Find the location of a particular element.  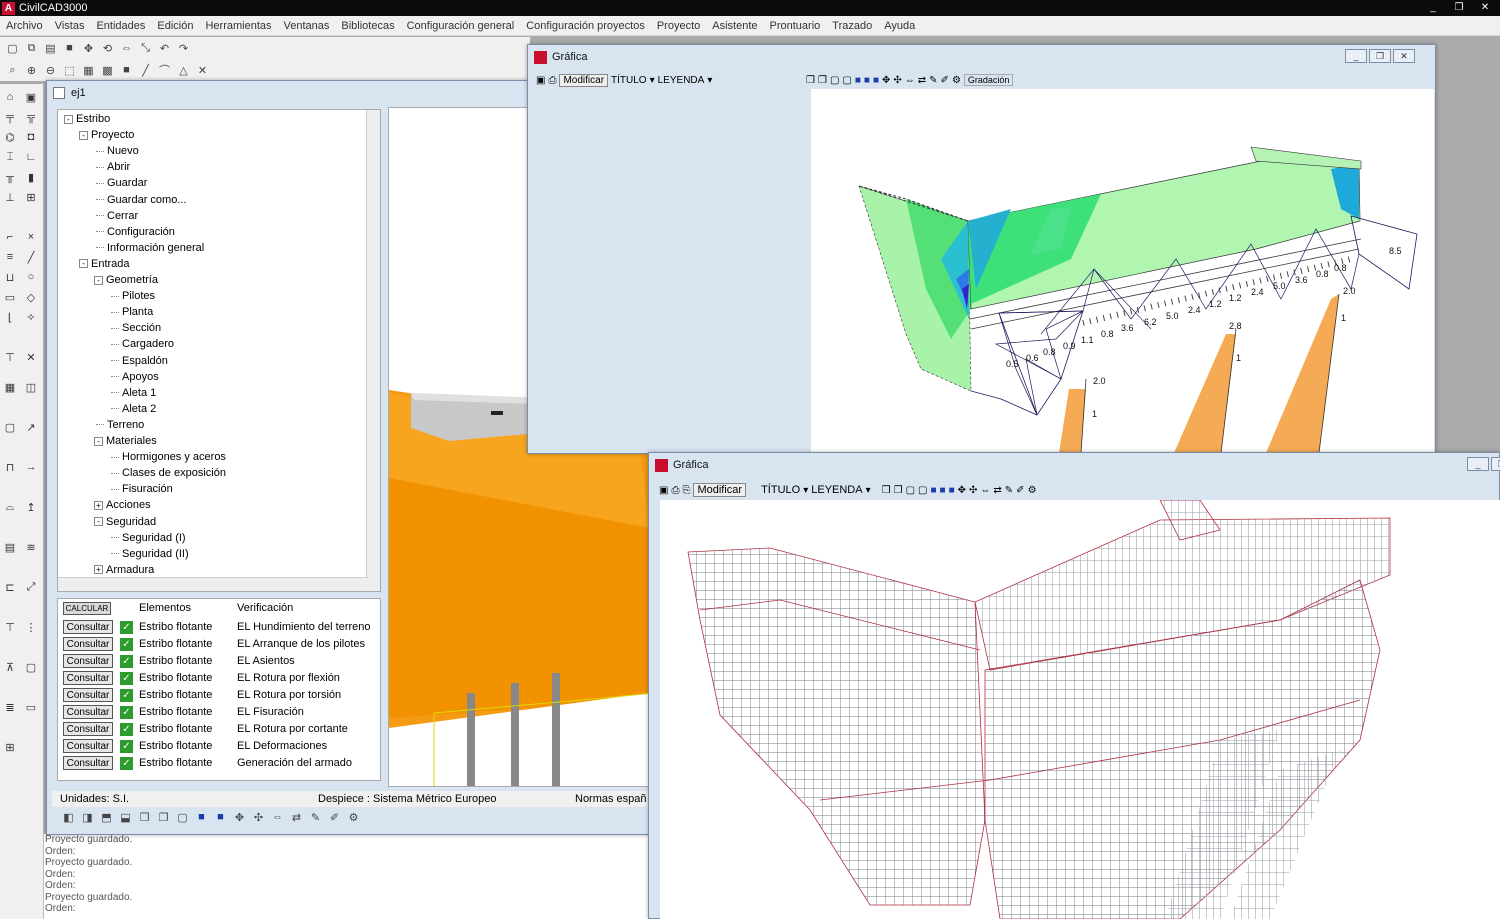

pencil-icon: ✐ is located at coordinates (1020, 490).